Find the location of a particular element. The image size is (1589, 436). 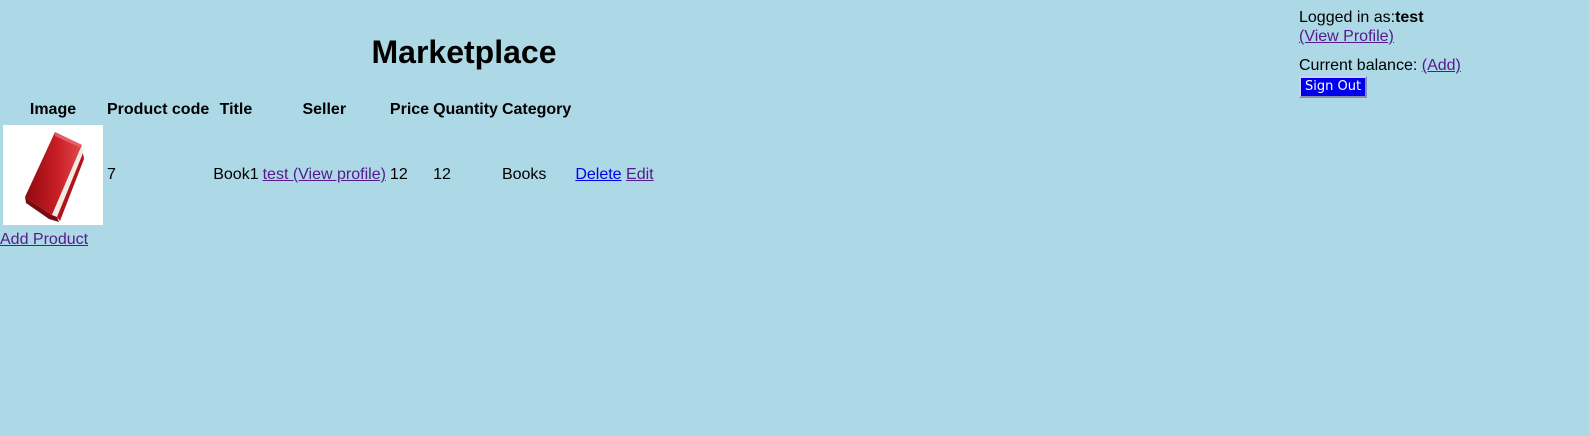

delete-link: Delete is located at coordinates (598, 174).